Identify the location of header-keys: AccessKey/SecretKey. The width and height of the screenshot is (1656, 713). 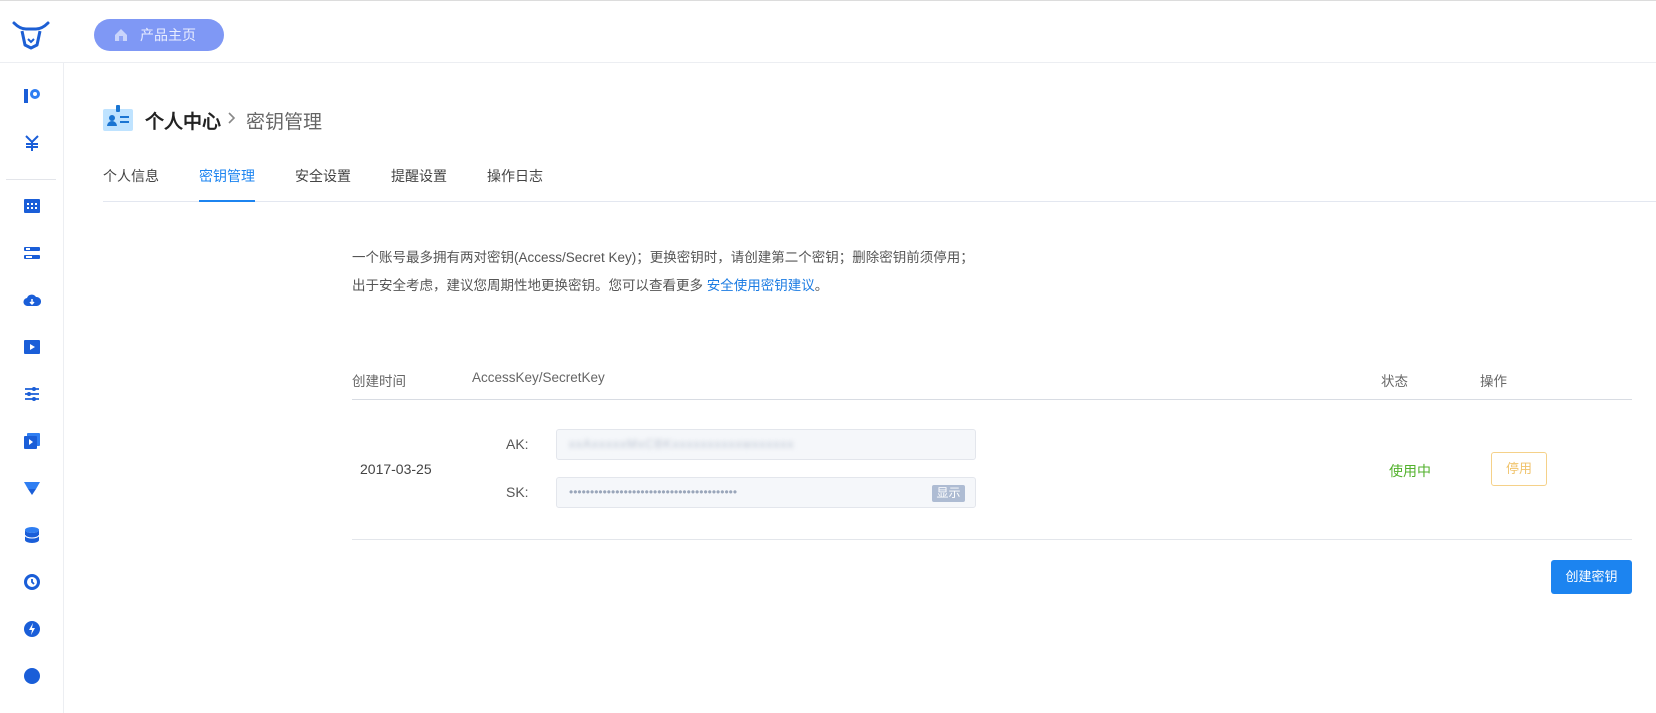
(538, 377).